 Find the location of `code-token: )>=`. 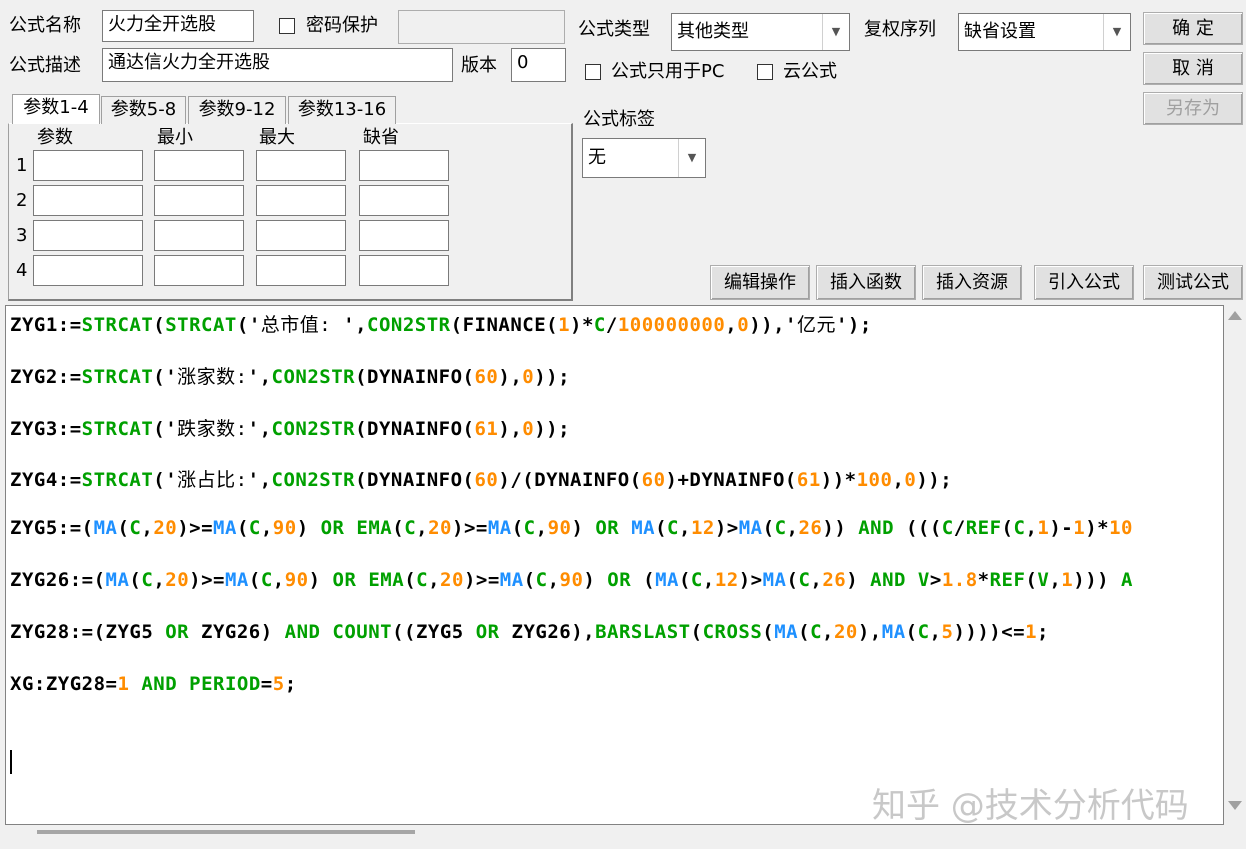

code-token: )>= is located at coordinates (481, 580).